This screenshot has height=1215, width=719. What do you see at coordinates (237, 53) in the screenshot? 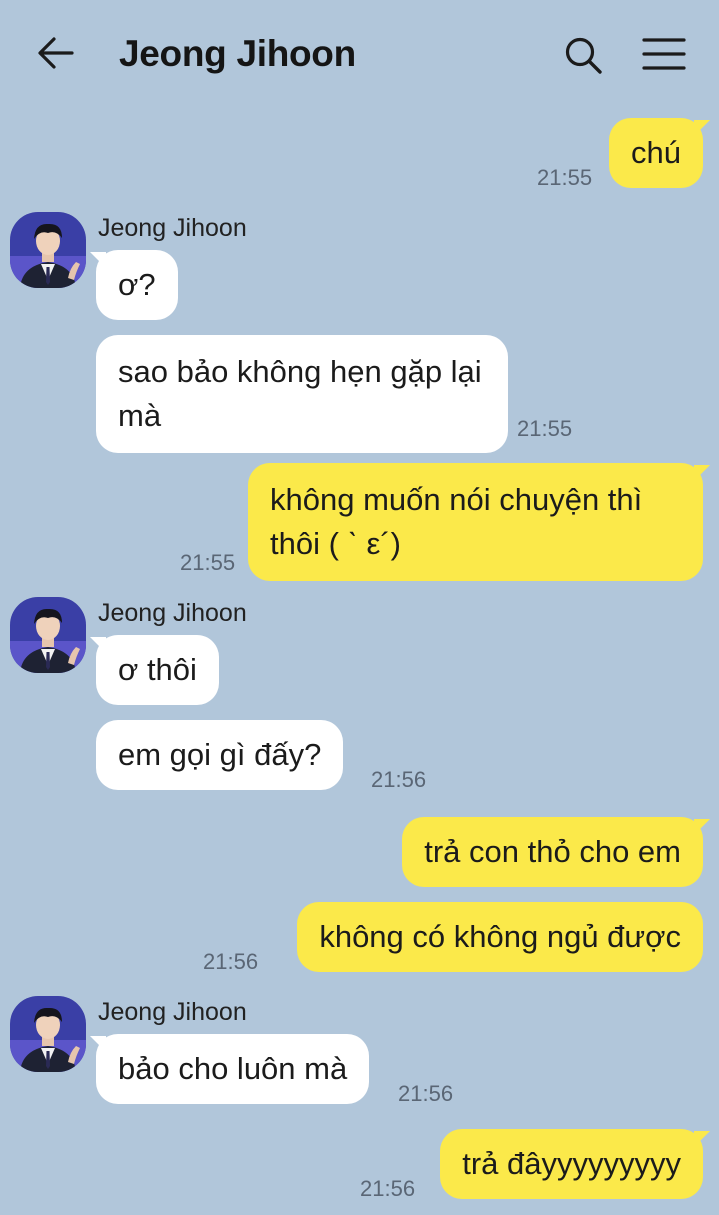
I see `chat-title: Jeong Jihoon` at bounding box center [237, 53].